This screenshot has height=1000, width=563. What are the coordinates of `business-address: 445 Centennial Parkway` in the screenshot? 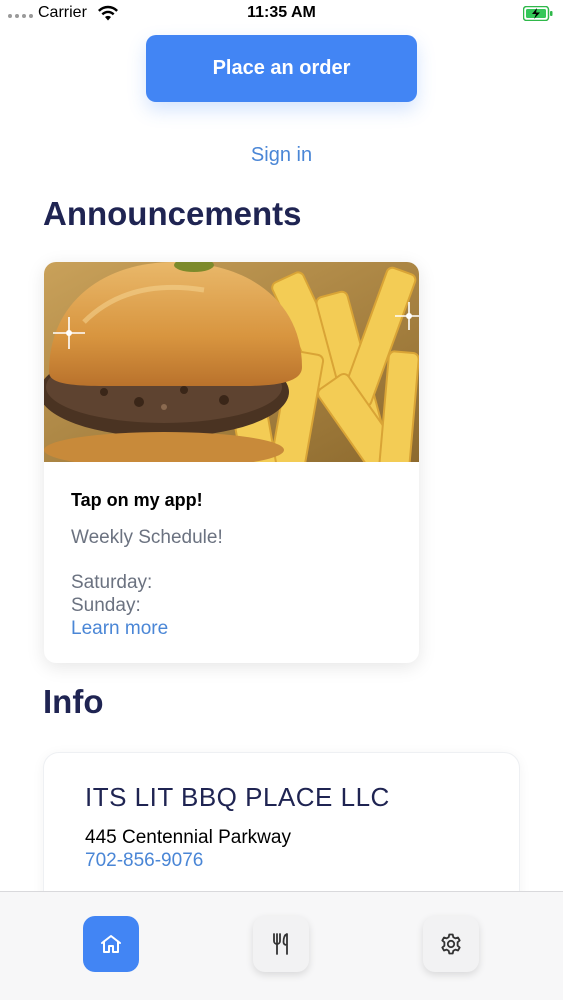 It's located at (188, 838).